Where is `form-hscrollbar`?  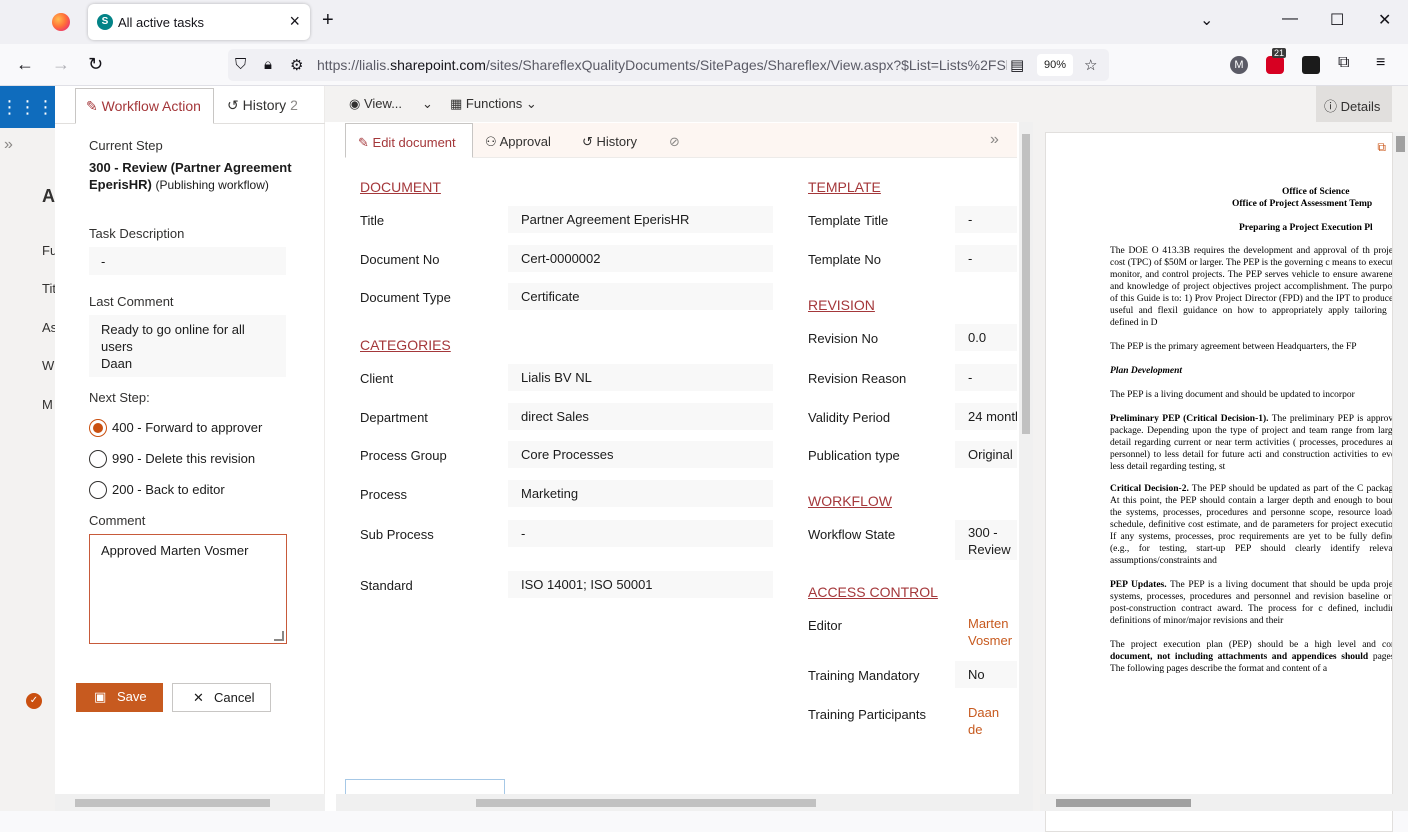
form-hscrollbar is located at coordinates (684, 802).